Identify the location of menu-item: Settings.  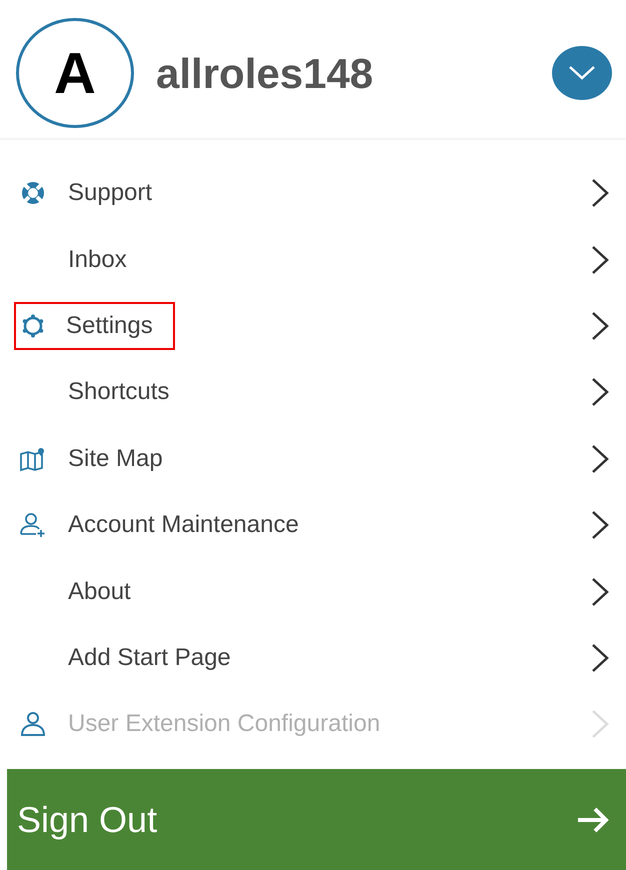
(94, 326).